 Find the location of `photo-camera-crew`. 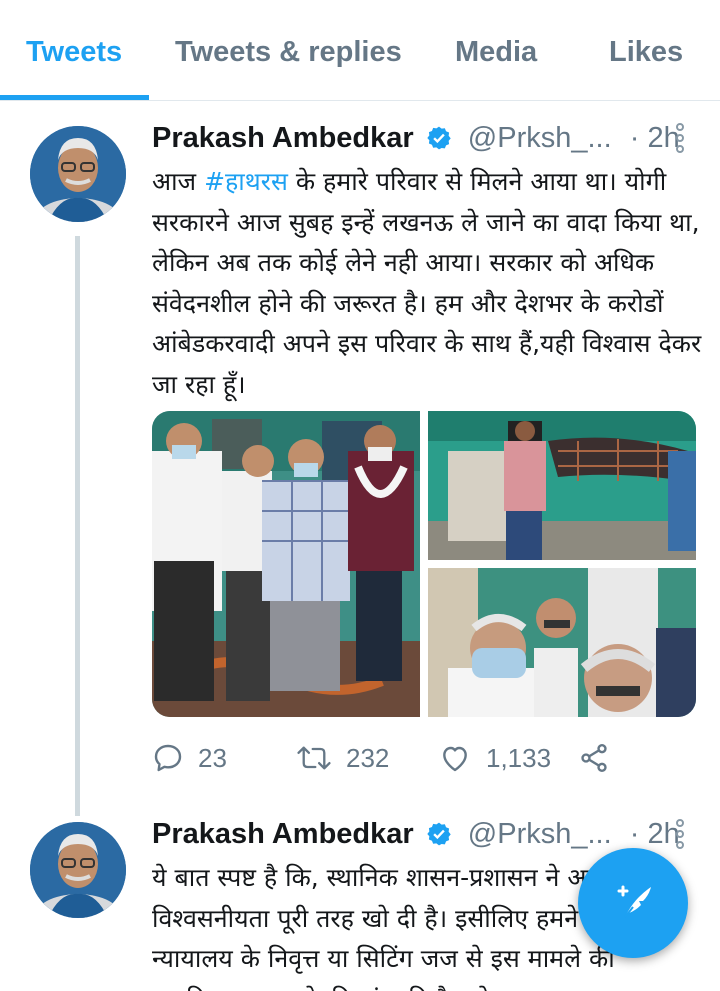

photo-camera-crew is located at coordinates (562, 485).